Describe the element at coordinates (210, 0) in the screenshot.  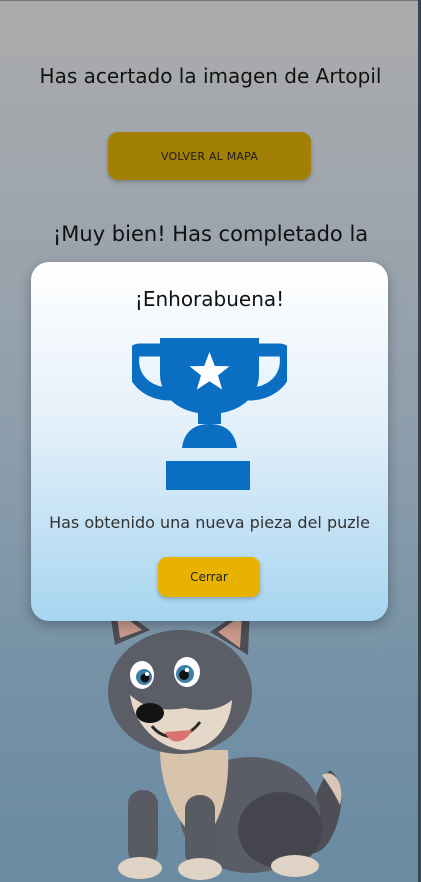
I see `top-border` at that location.